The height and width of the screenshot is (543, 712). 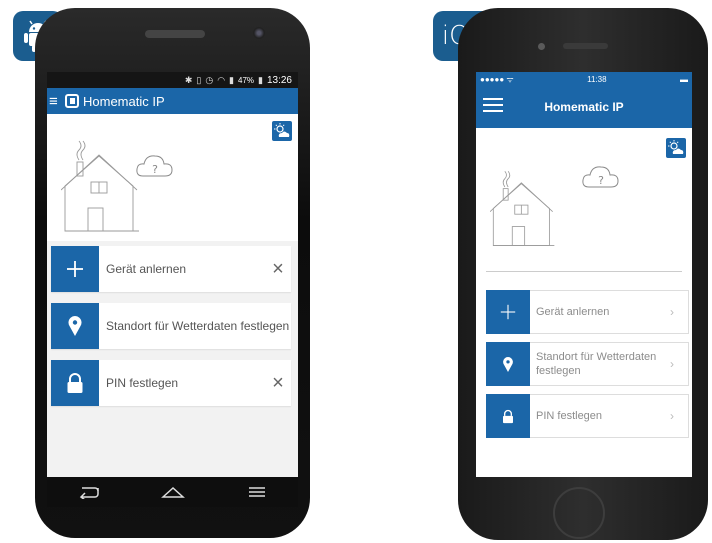 I want to click on list-item-set-pin: PIN festlegen ›, so click(x=587, y=416).